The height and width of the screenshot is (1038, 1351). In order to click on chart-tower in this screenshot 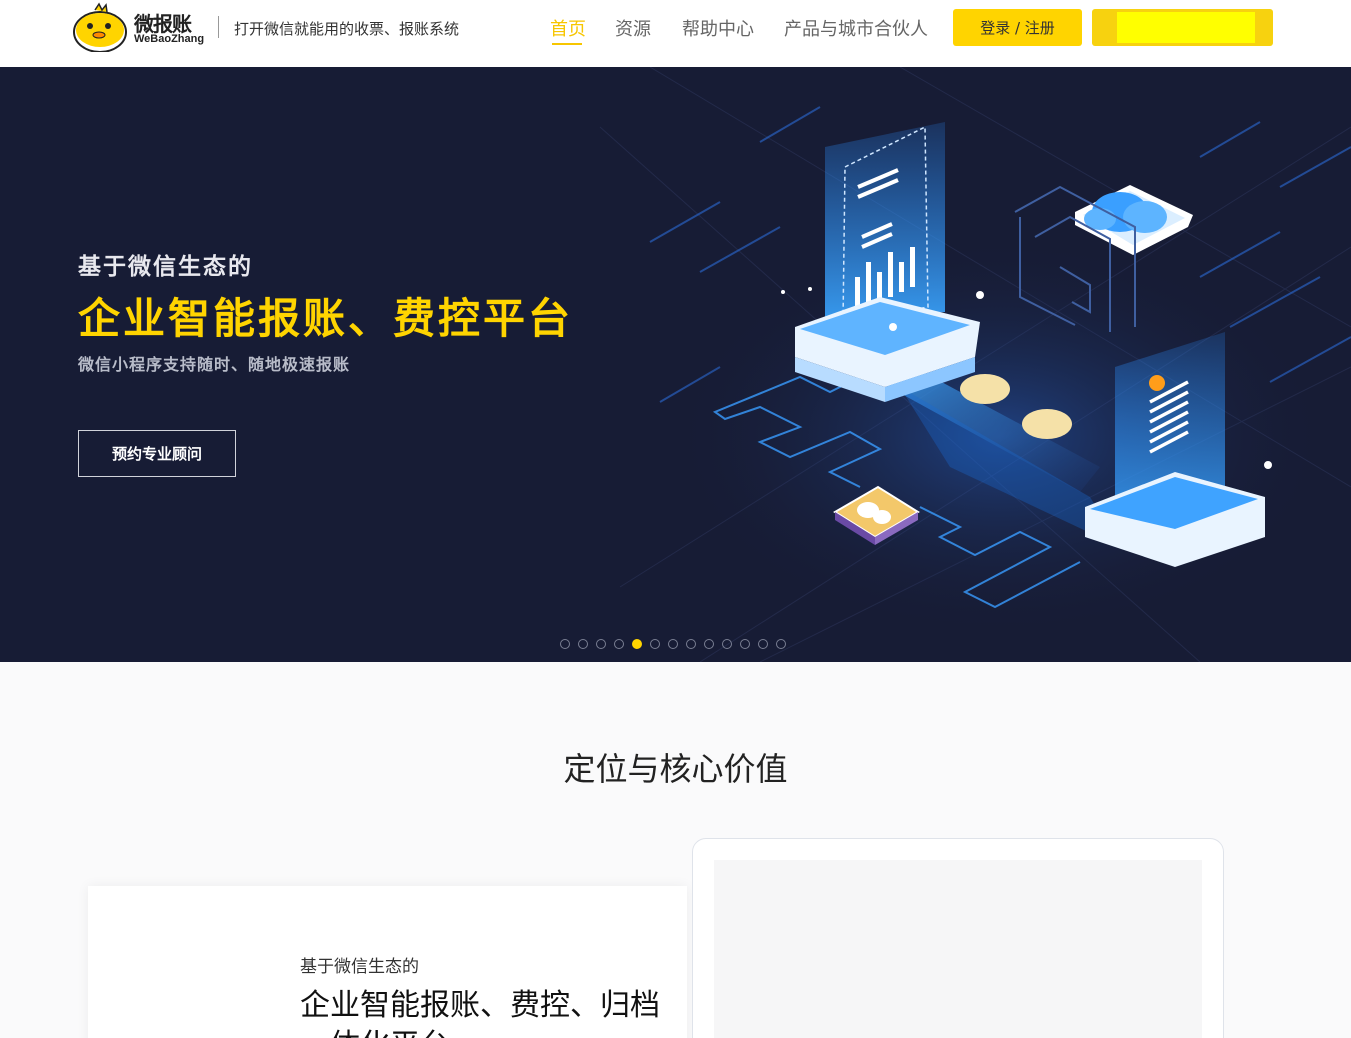, I will do `click(885, 219)`.